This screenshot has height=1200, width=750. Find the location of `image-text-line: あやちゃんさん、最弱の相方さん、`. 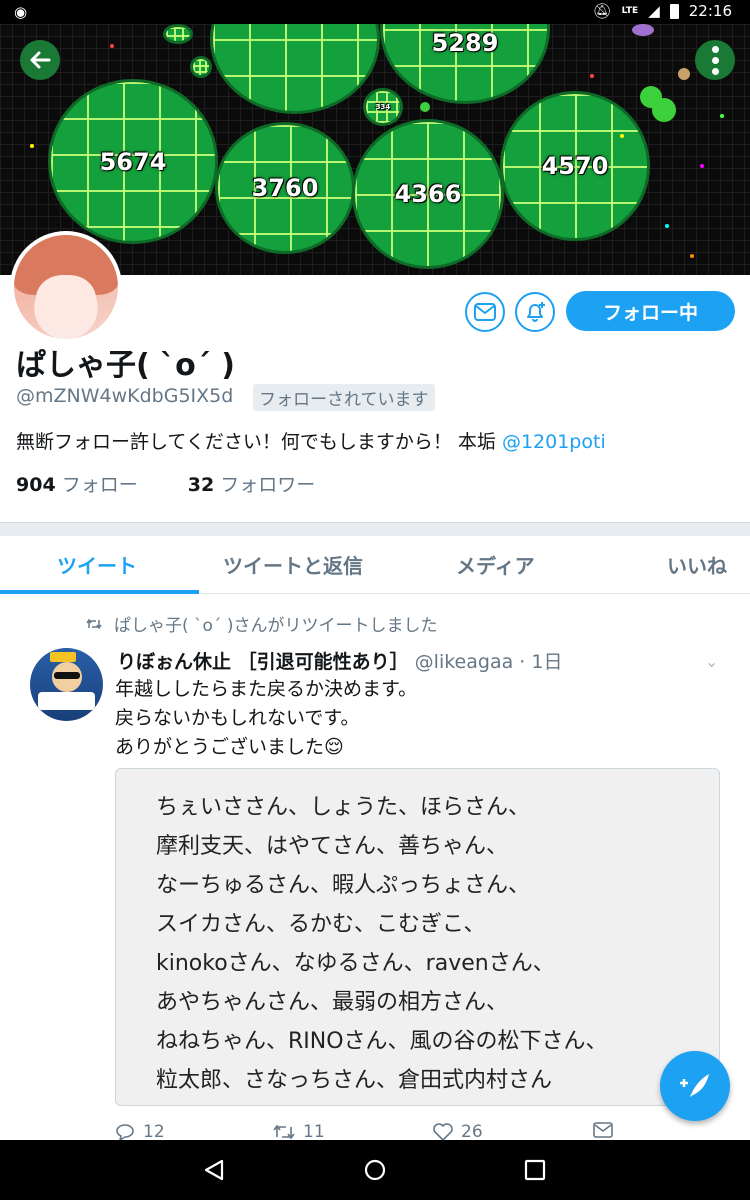

image-text-line: あやちゃんさん、最弱の相方さん、 is located at coordinates (332, 1002).